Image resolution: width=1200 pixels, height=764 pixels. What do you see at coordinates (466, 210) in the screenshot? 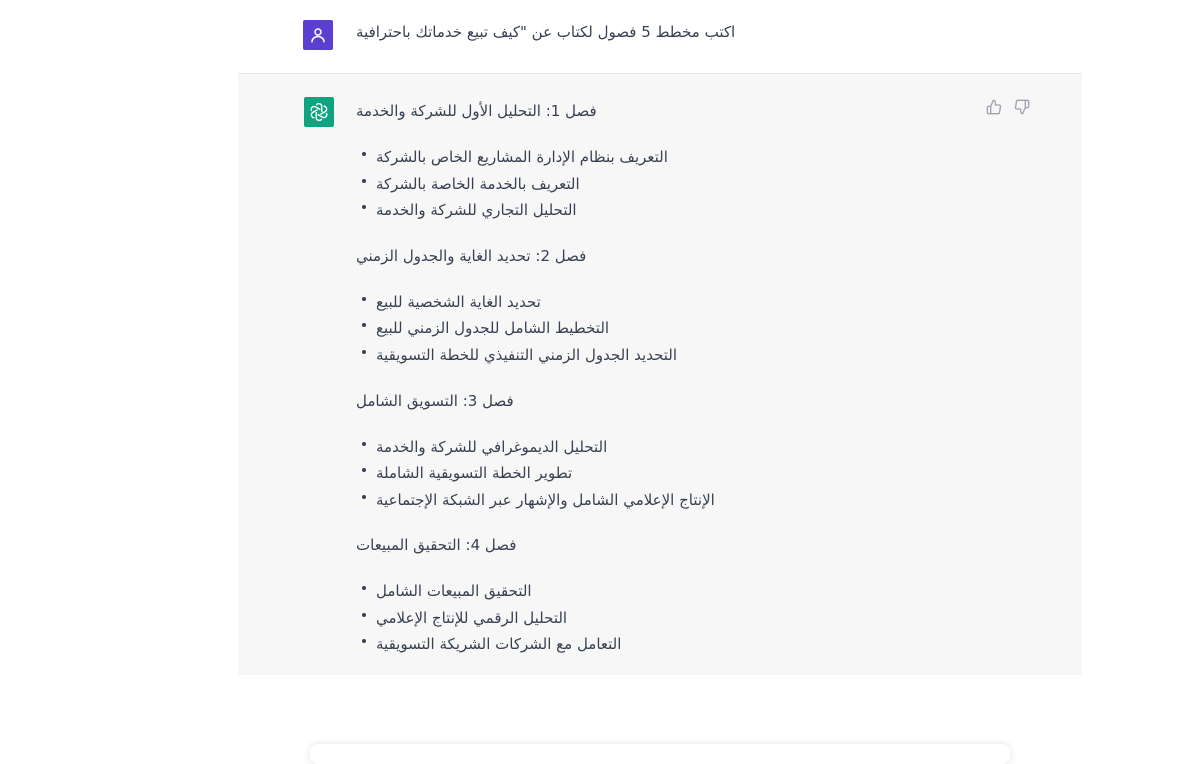
I see `list-item: التحليل التجاري للشركة والخدمة` at bounding box center [466, 210].